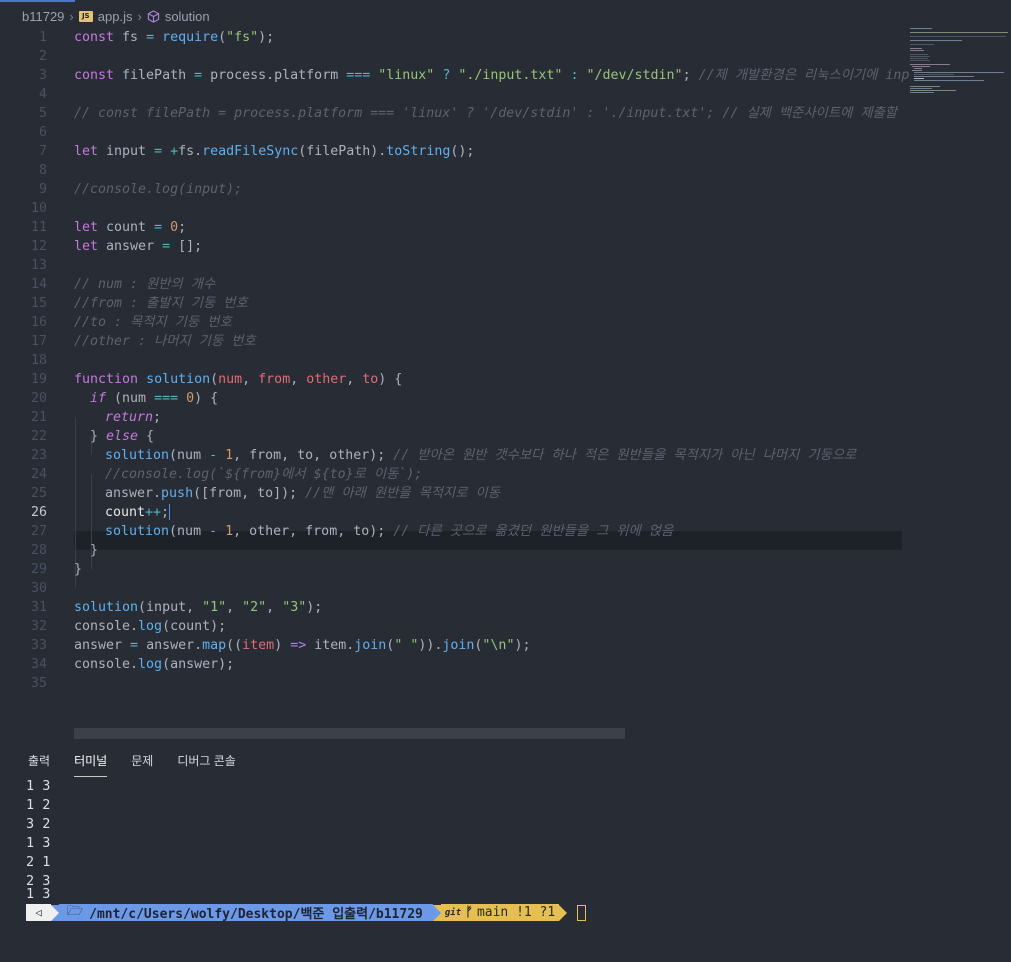 Image resolution: width=1011 pixels, height=962 pixels. I want to click on breadcrumb-folder: b11729, so click(43, 16).